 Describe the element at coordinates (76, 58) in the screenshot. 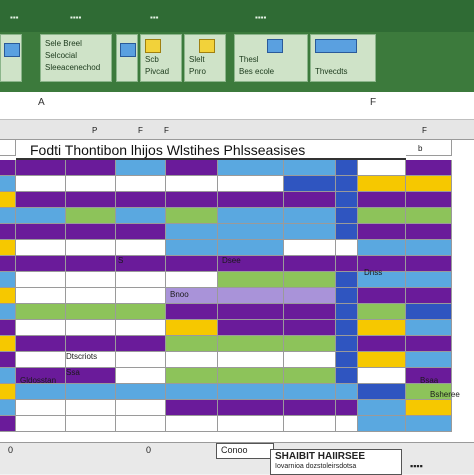

I see `ribbon-group-font: Sele Breel Selcocial Sleeacenechod` at that location.